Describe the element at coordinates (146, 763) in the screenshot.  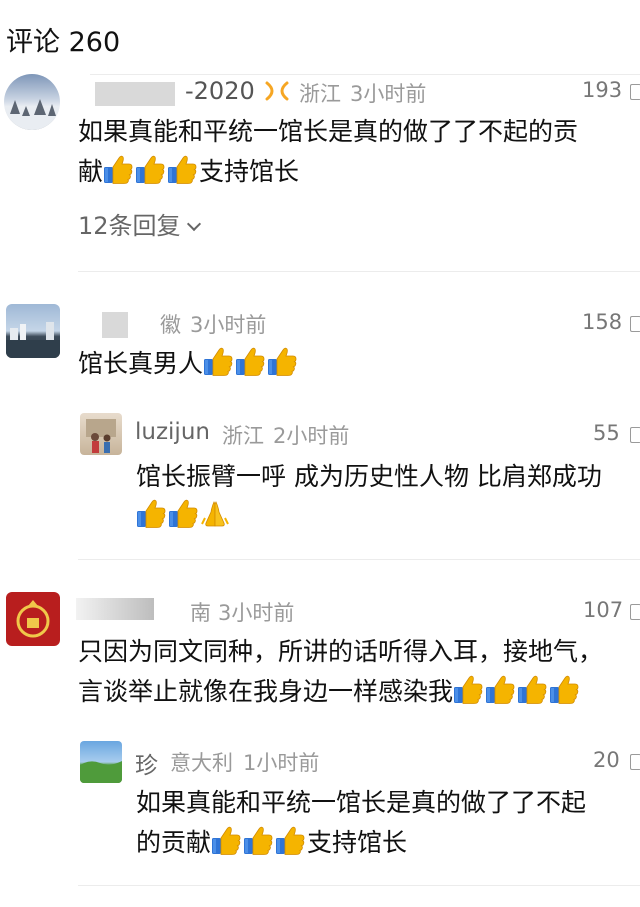
I see `reply-zhen-username: 珍` at that location.